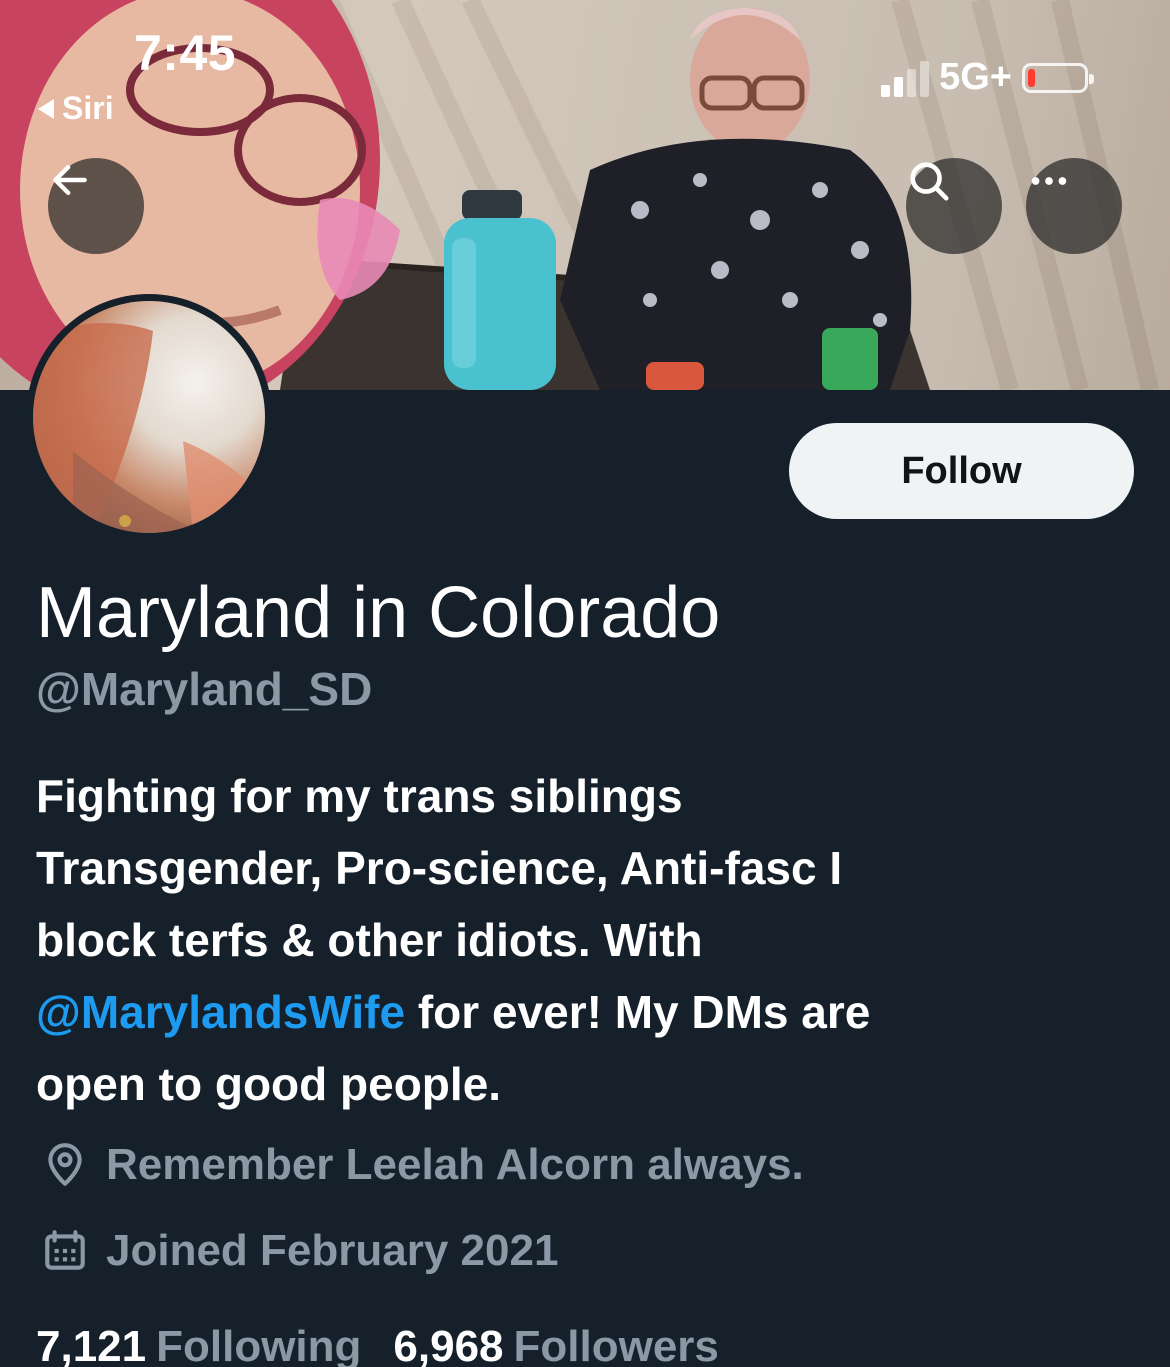  What do you see at coordinates (905, 78) in the screenshot?
I see `cellular-signal-icon` at bounding box center [905, 78].